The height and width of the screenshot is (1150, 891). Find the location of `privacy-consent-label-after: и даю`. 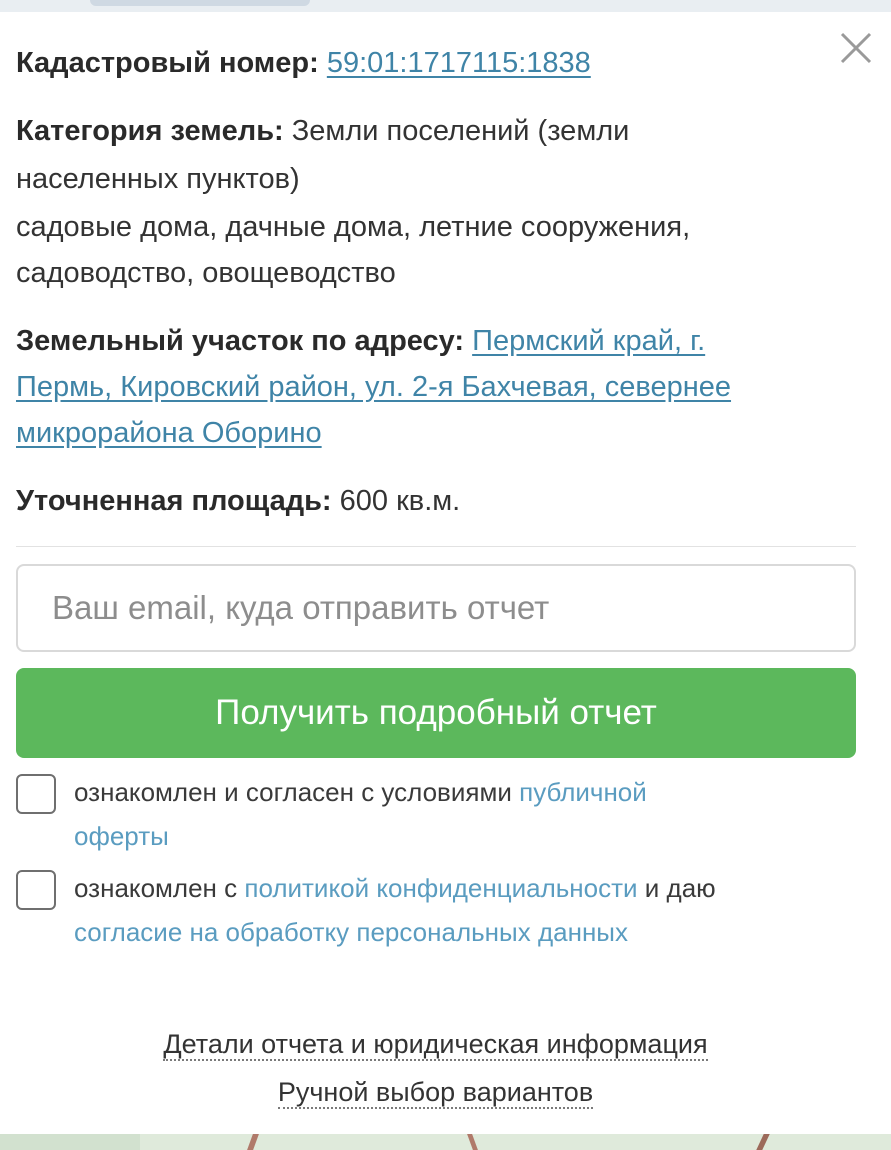

privacy-consent-label-after: и даю is located at coordinates (680, 888).